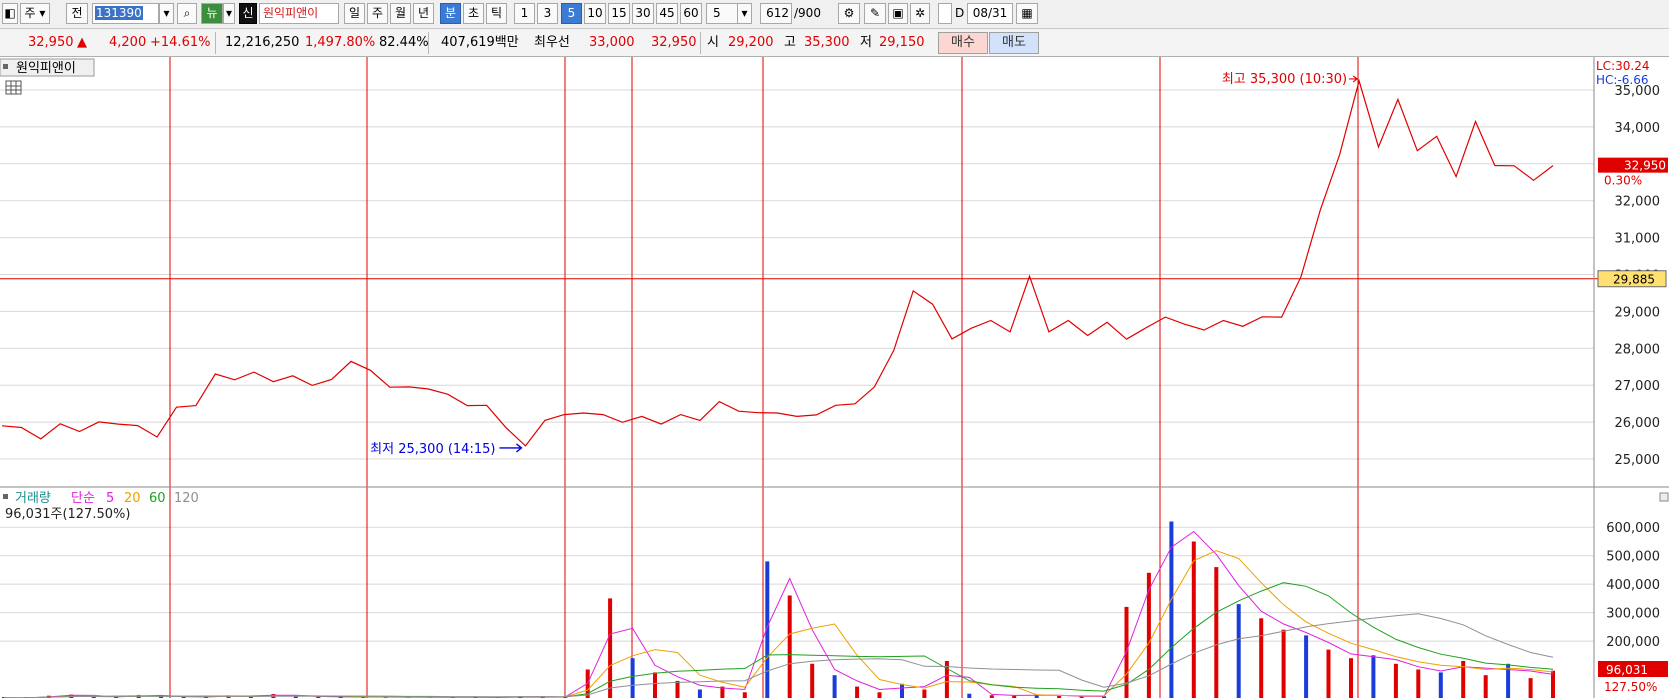  Describe the element at coordinates (229, 13) in the screenshot. I see `news-dropdown-icon: ▾` at that location.